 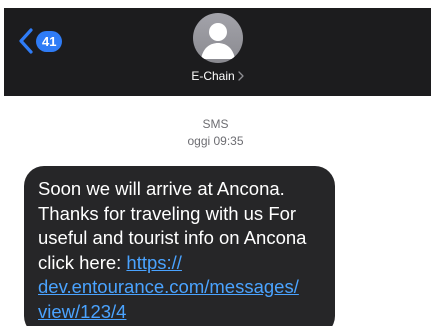 I want to click on contact-name-row: E-Chain, so click(x=217, y=76).